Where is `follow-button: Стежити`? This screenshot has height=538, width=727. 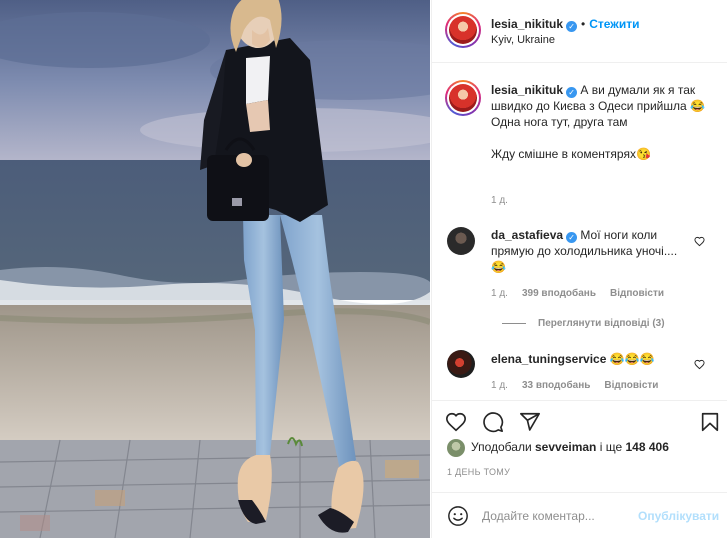
follow-button: Стежити is located at coordinates (614, 24).